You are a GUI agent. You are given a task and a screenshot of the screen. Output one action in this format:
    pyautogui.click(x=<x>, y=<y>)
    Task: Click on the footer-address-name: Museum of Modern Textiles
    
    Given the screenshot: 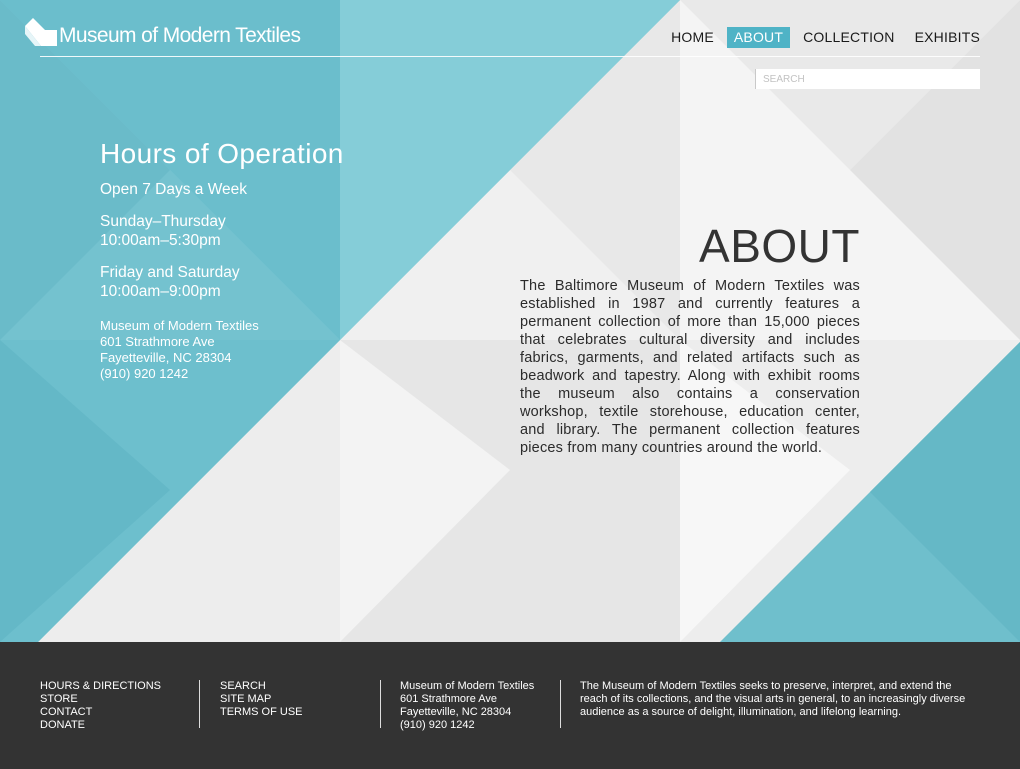 What is the action you would take?
    pyautogui.click(x=467, y=686)
    